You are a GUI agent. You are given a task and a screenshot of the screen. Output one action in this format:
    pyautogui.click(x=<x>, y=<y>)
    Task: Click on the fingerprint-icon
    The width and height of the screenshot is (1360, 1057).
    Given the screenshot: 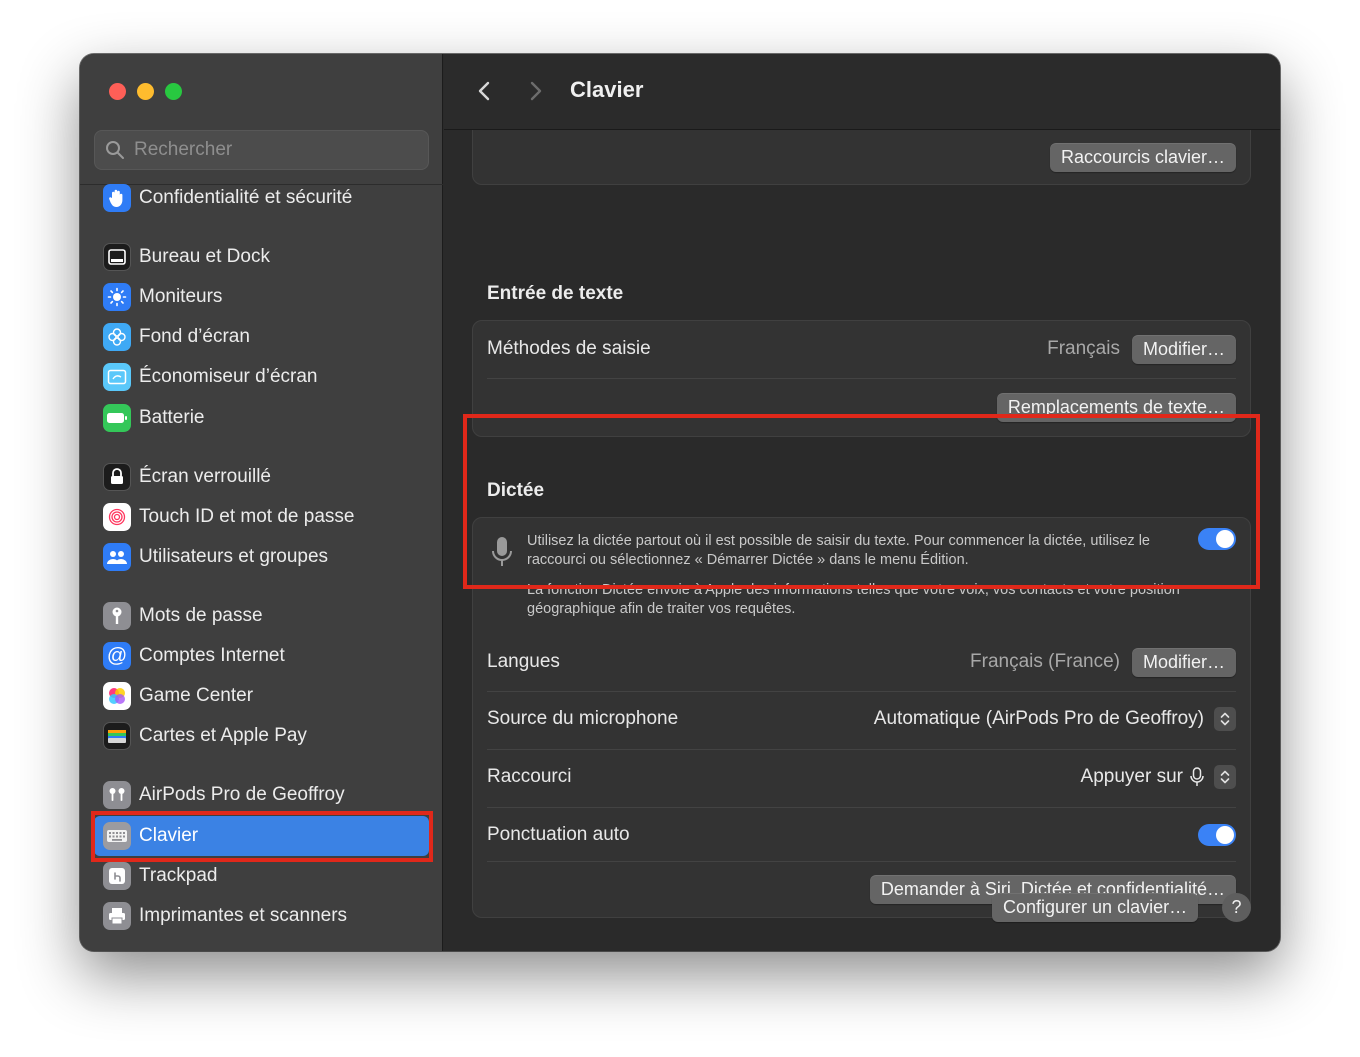 What is the action you would take?
    pyautogui.click(x=117, y=517)
    